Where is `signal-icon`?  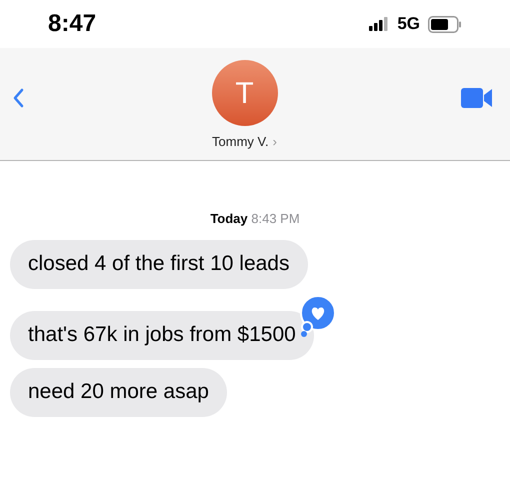 signal-icon is located at coordinates (379, 24).